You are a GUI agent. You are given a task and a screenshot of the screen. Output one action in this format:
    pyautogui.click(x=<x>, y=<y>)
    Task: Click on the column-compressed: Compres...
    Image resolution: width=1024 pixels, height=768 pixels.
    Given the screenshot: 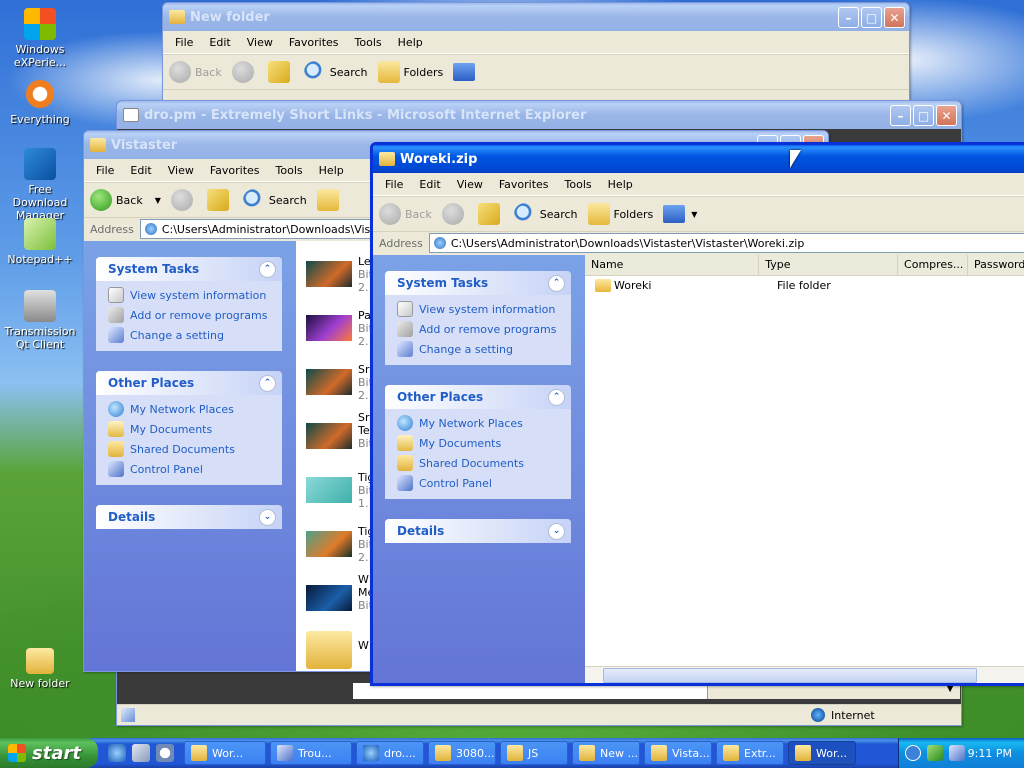 What is the action you would take?
    pyautogui.click(x=933, y=265)
    